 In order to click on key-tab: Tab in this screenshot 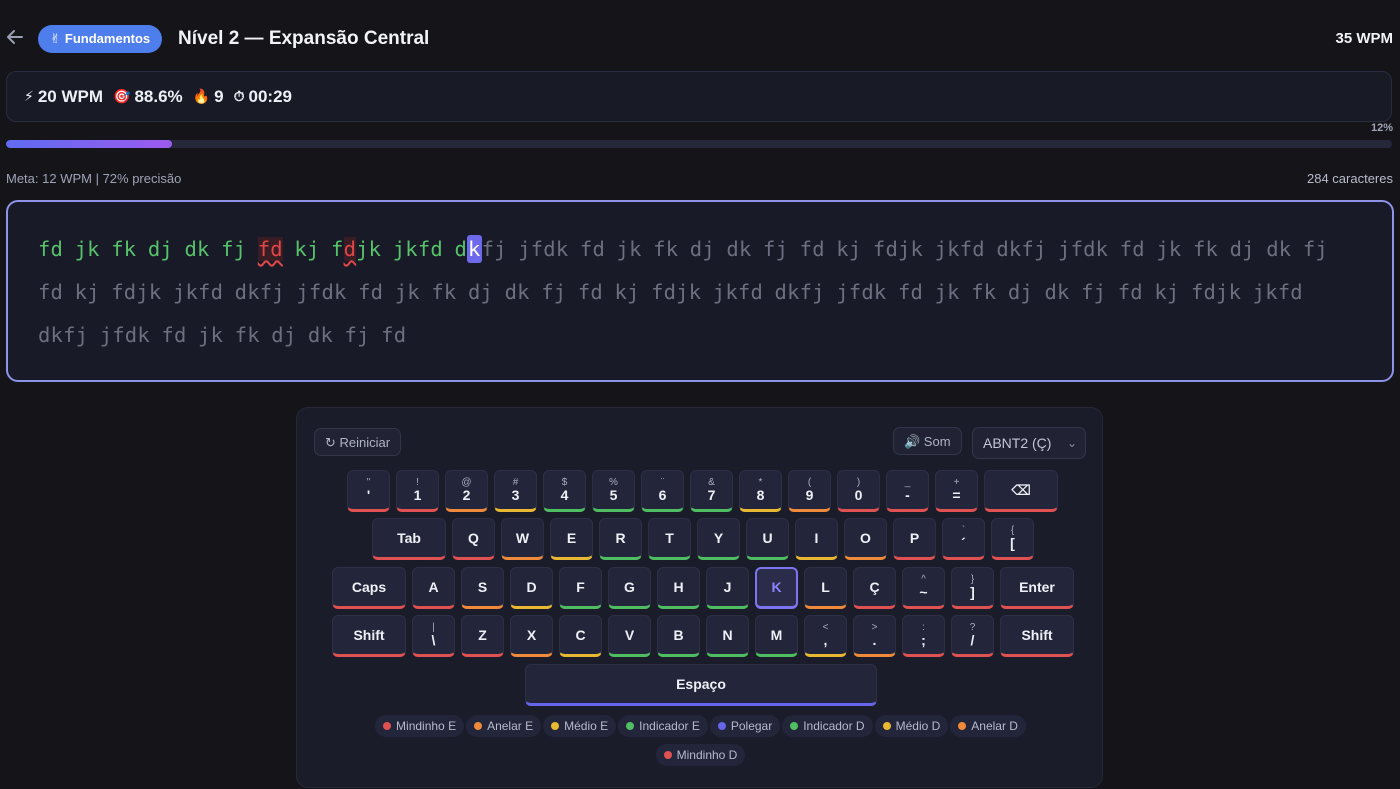, I will do `click(409, 539)`.